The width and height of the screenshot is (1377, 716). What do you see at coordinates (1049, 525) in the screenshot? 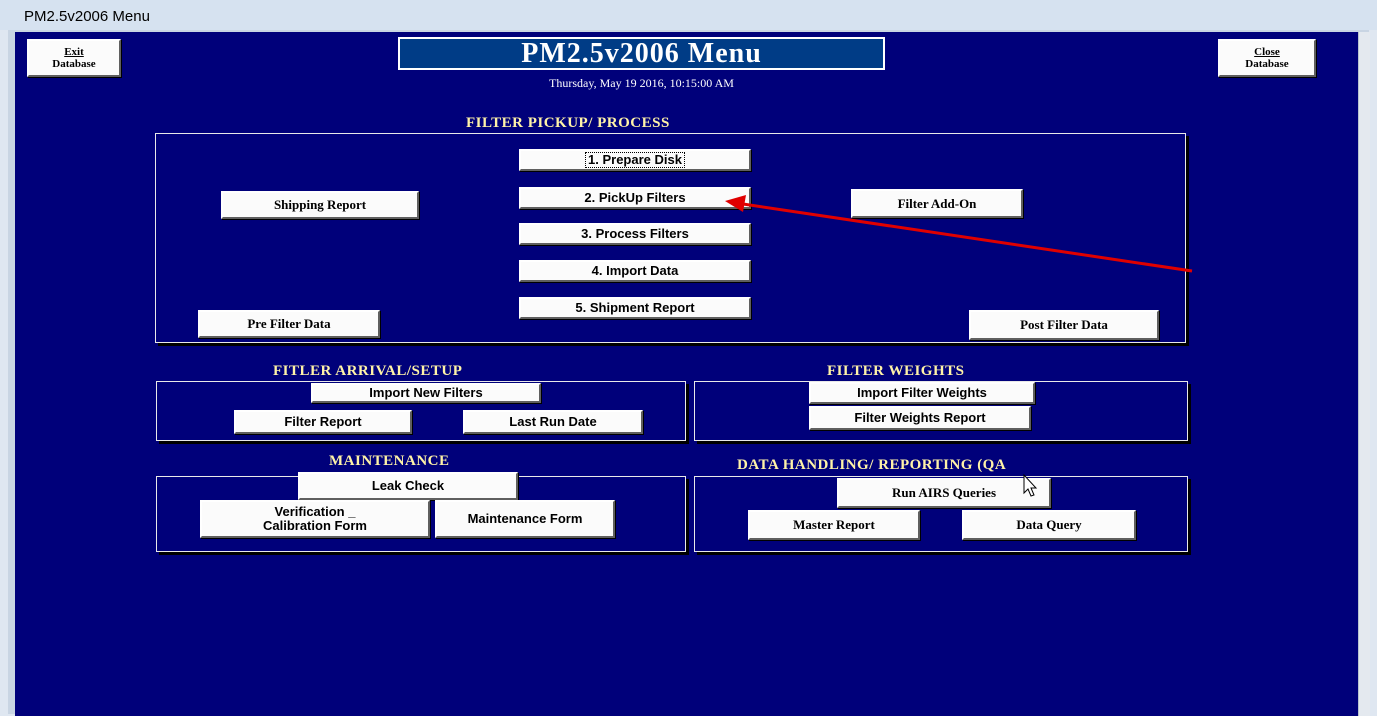
I see `data-query-button: Data Query` at bounding box center [1049, 525].